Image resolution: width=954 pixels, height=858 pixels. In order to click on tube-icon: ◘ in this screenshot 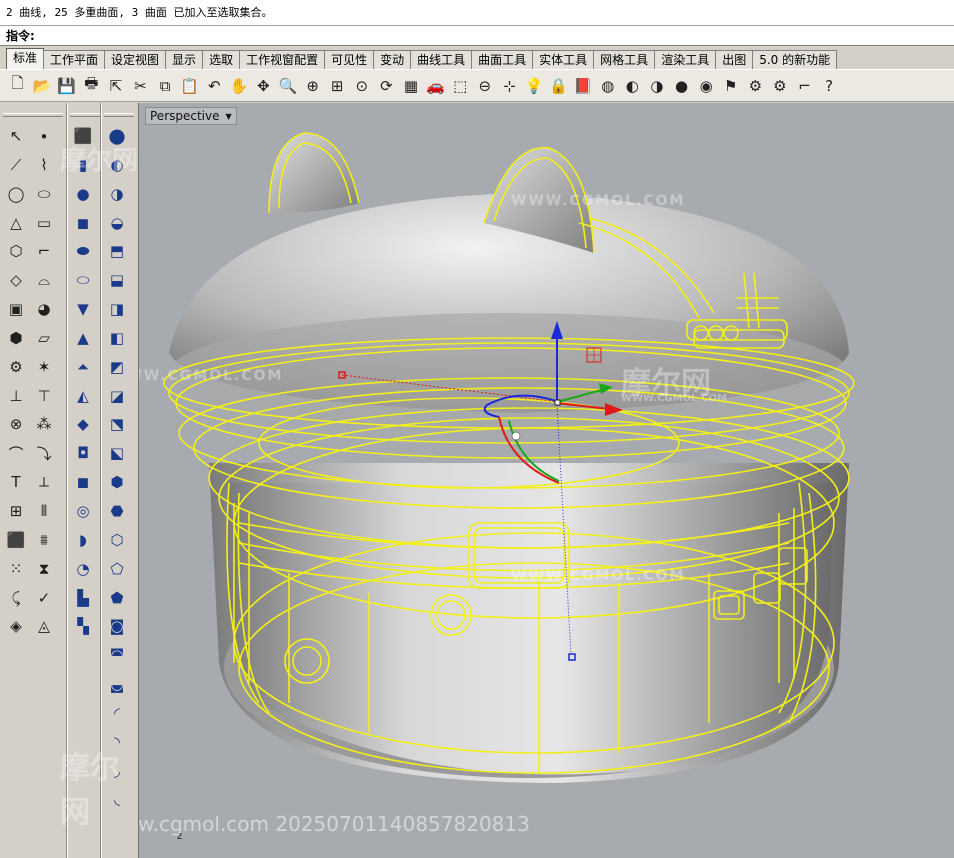, I will do `click(83, 453)`.